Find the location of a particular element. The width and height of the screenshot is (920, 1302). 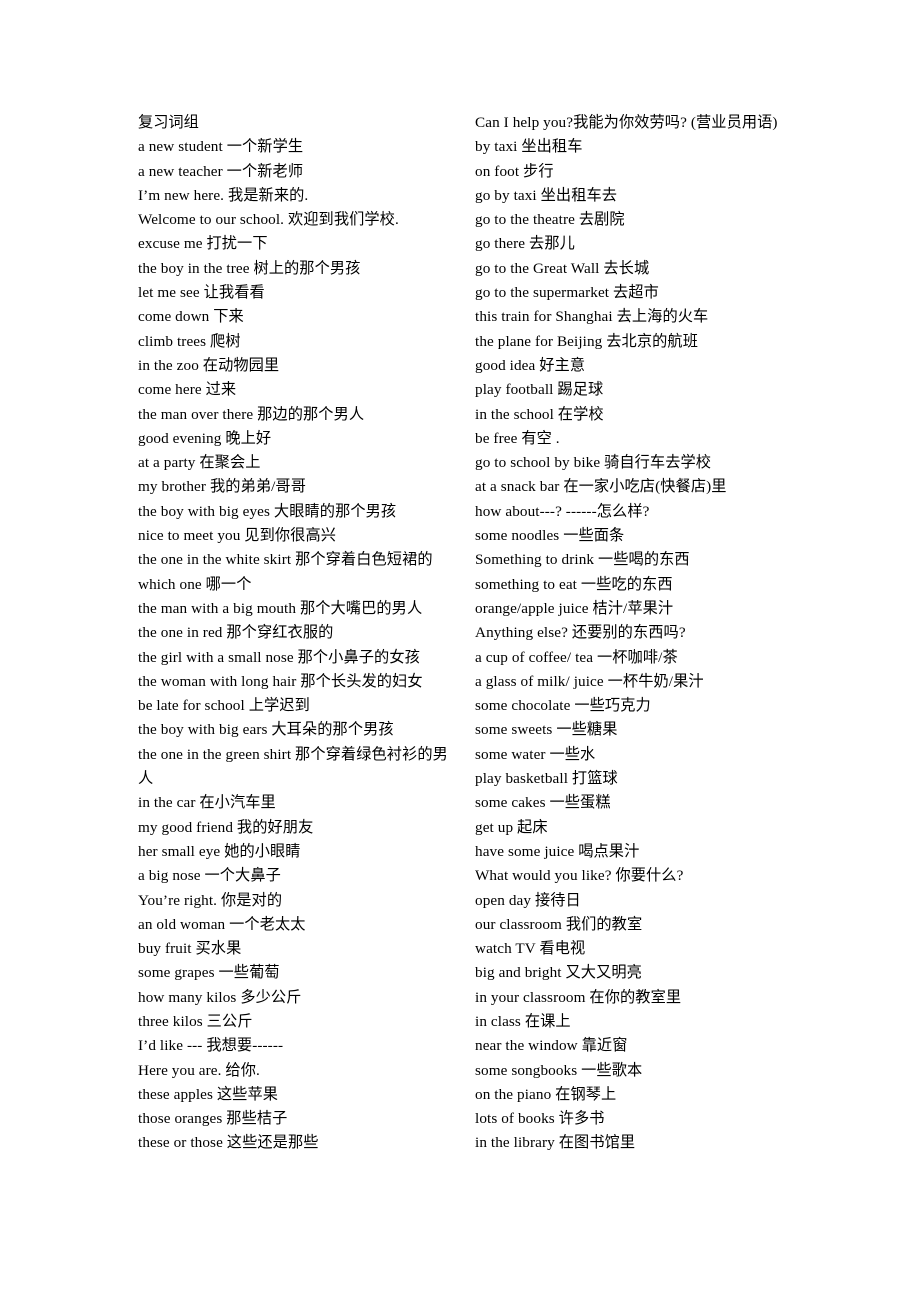

phrase-line: an old woman 一个老太太 is located at coordinates (222, 924).